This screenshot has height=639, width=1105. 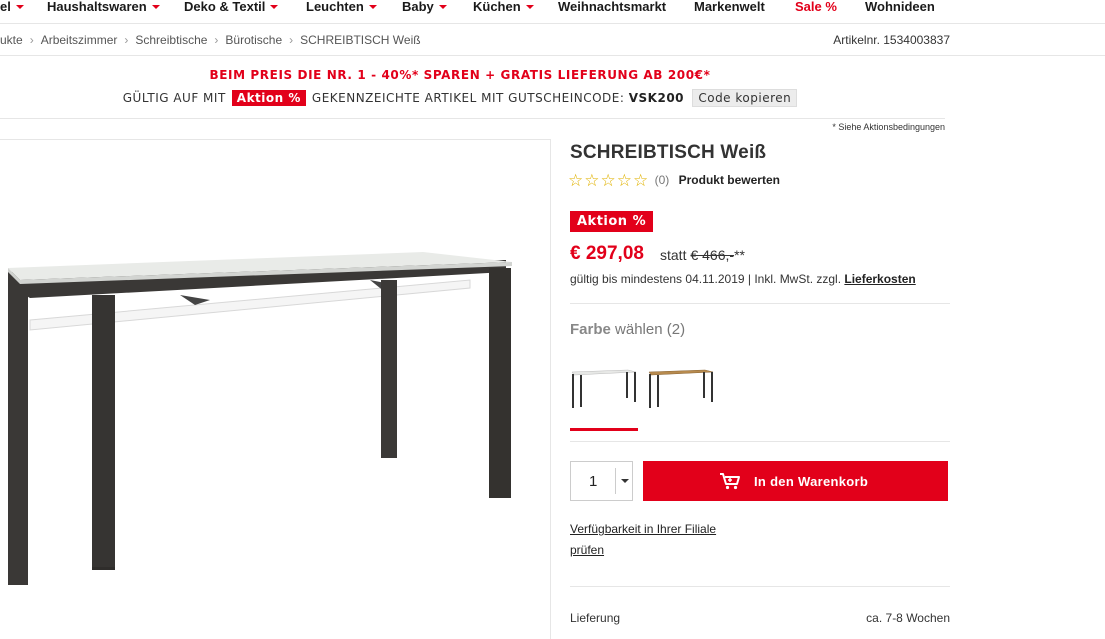 I want to click on delivery-label: Lieferung, so click(x=595, y=618).